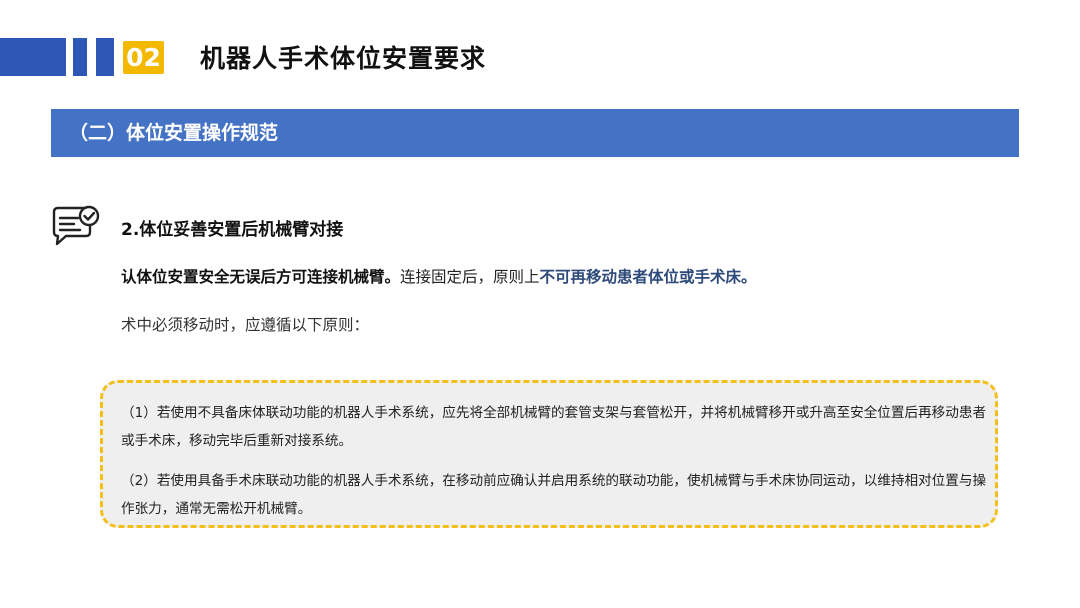 The image size is (1080, 608). I want to click on chat-check-icon, so click(76, 225).